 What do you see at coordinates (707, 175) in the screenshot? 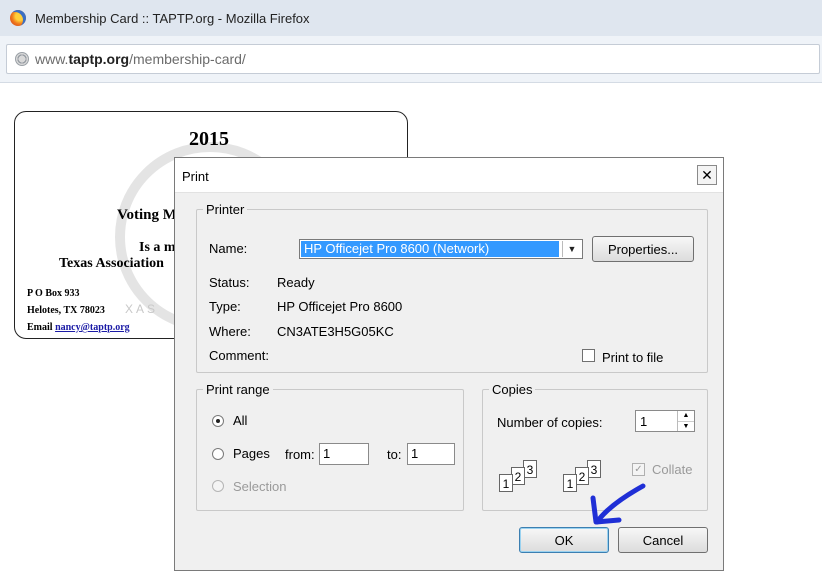
I see `close-button: ✕` at bounding box center [707, 175].